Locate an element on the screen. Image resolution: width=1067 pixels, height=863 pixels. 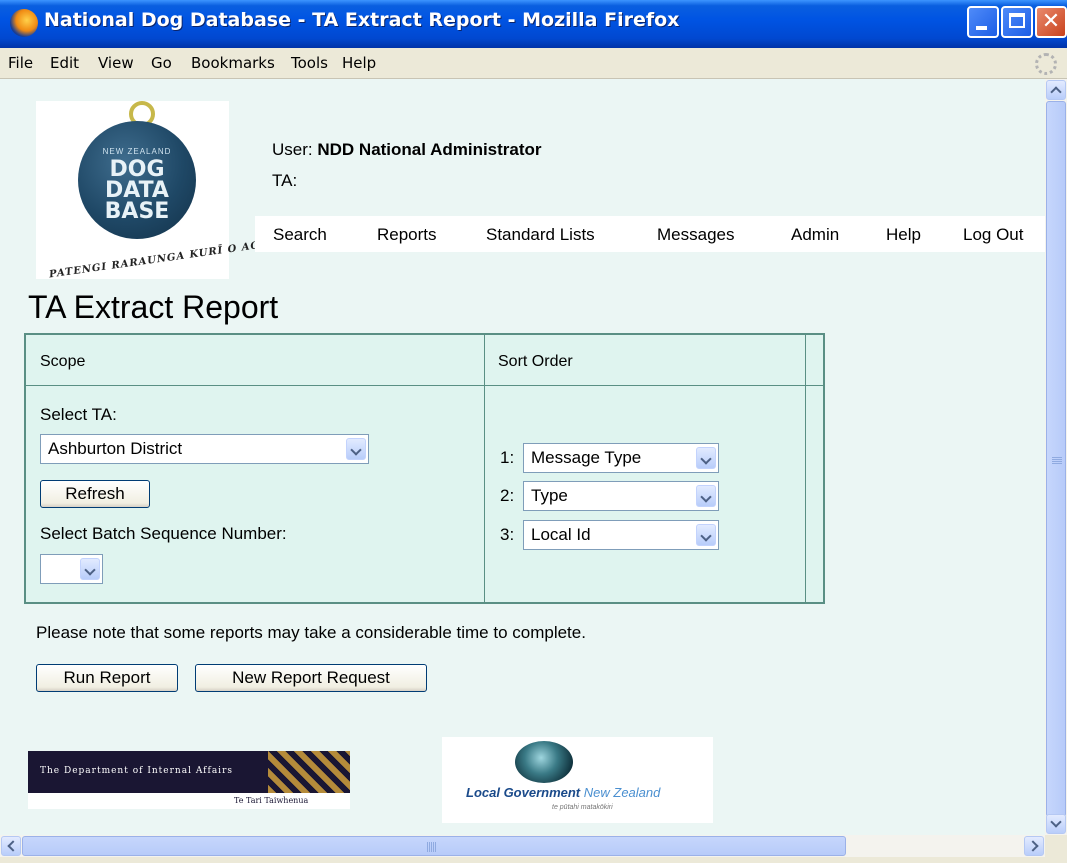
sort-1-select: Message Type is located at coordinates (621, 458).